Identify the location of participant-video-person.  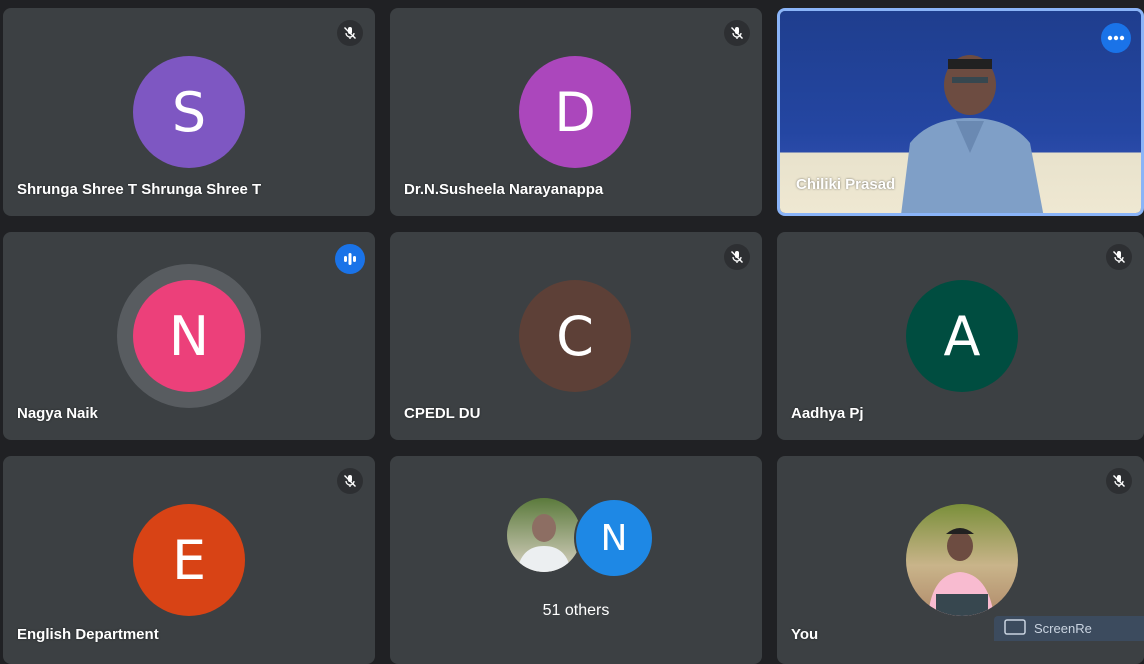
(972, 134).